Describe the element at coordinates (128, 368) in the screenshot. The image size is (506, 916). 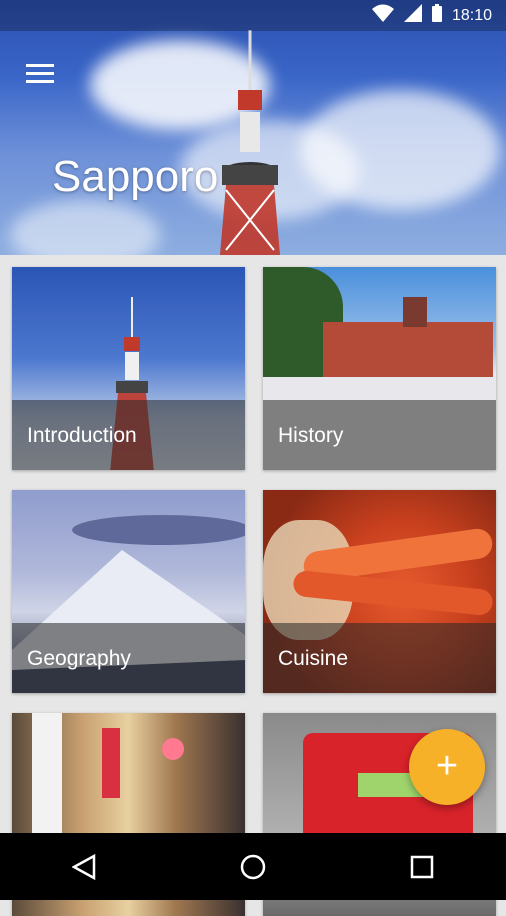
I see `card-introduction: Introduction` at that location.